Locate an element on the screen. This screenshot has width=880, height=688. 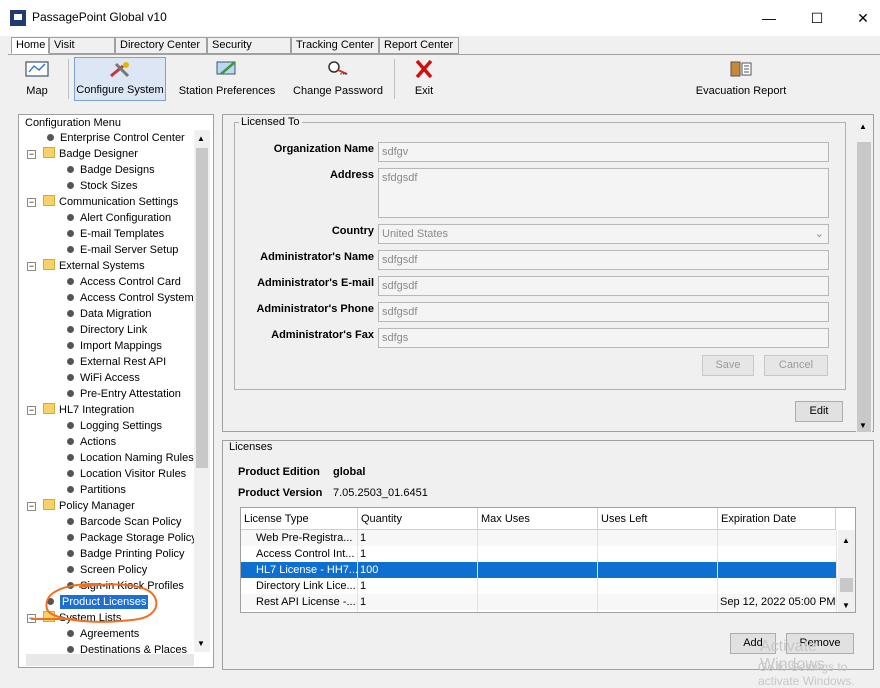
column-header-quantity: Quantity is located at coordinates (418, 519).